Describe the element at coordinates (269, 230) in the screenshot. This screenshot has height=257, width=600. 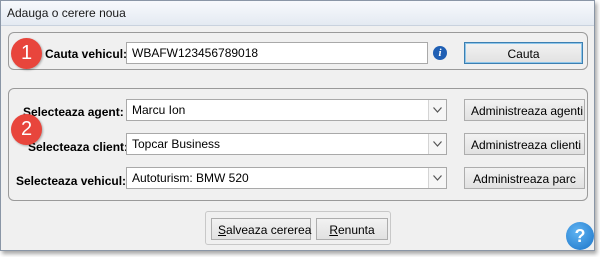
I see `save-label-rest: alveaza cererea` at that location.